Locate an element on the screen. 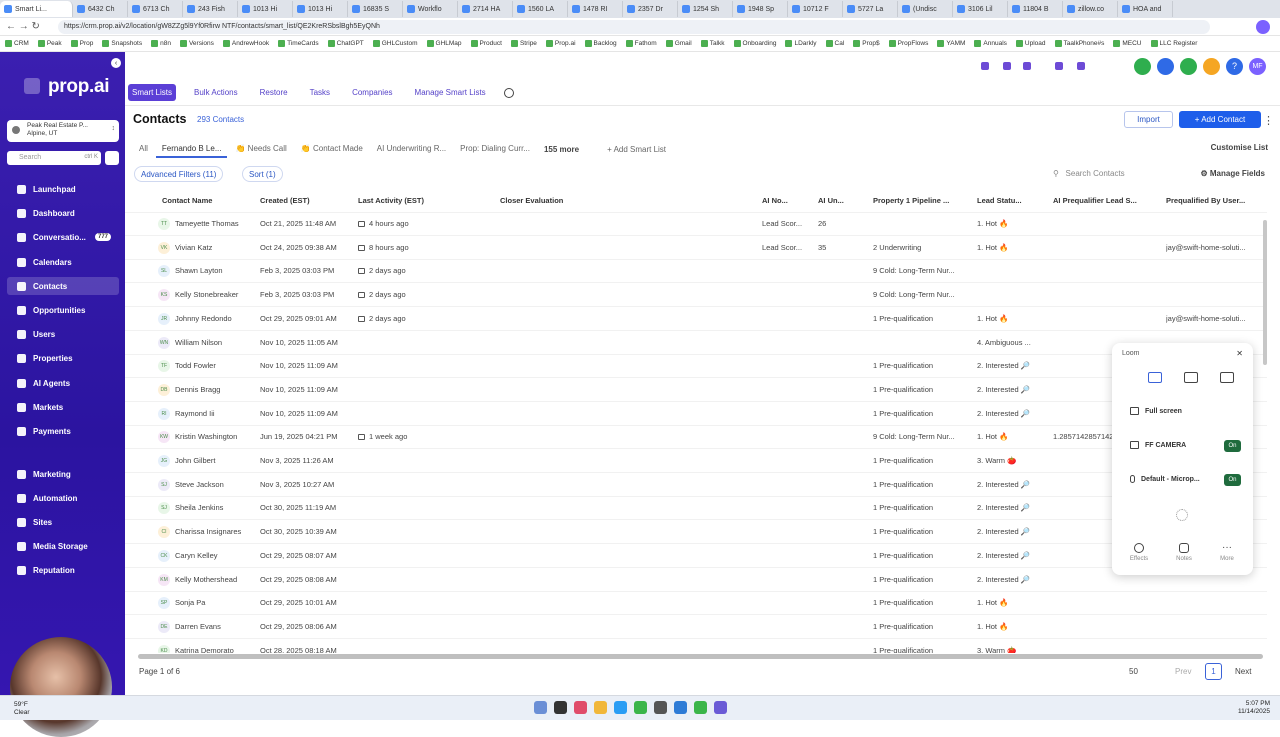 This screenshot has width=1280, height=737. cell-name: Kelly Stonebreaker is located at coordinates (222, 294).